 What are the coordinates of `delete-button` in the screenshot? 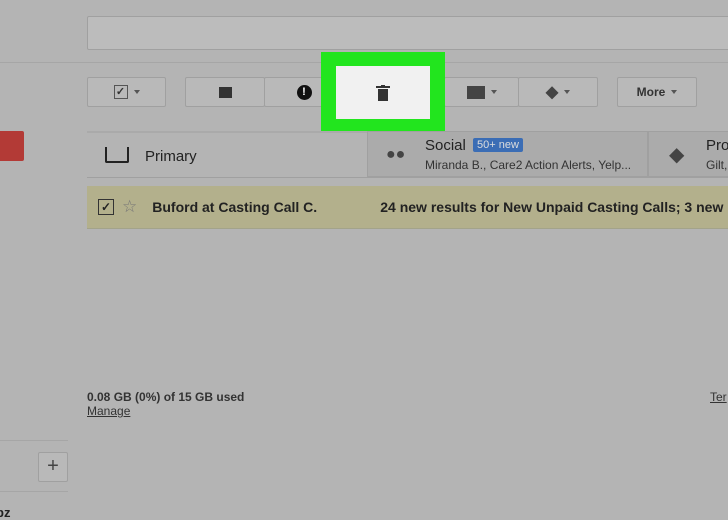 It's located at (383, 92).